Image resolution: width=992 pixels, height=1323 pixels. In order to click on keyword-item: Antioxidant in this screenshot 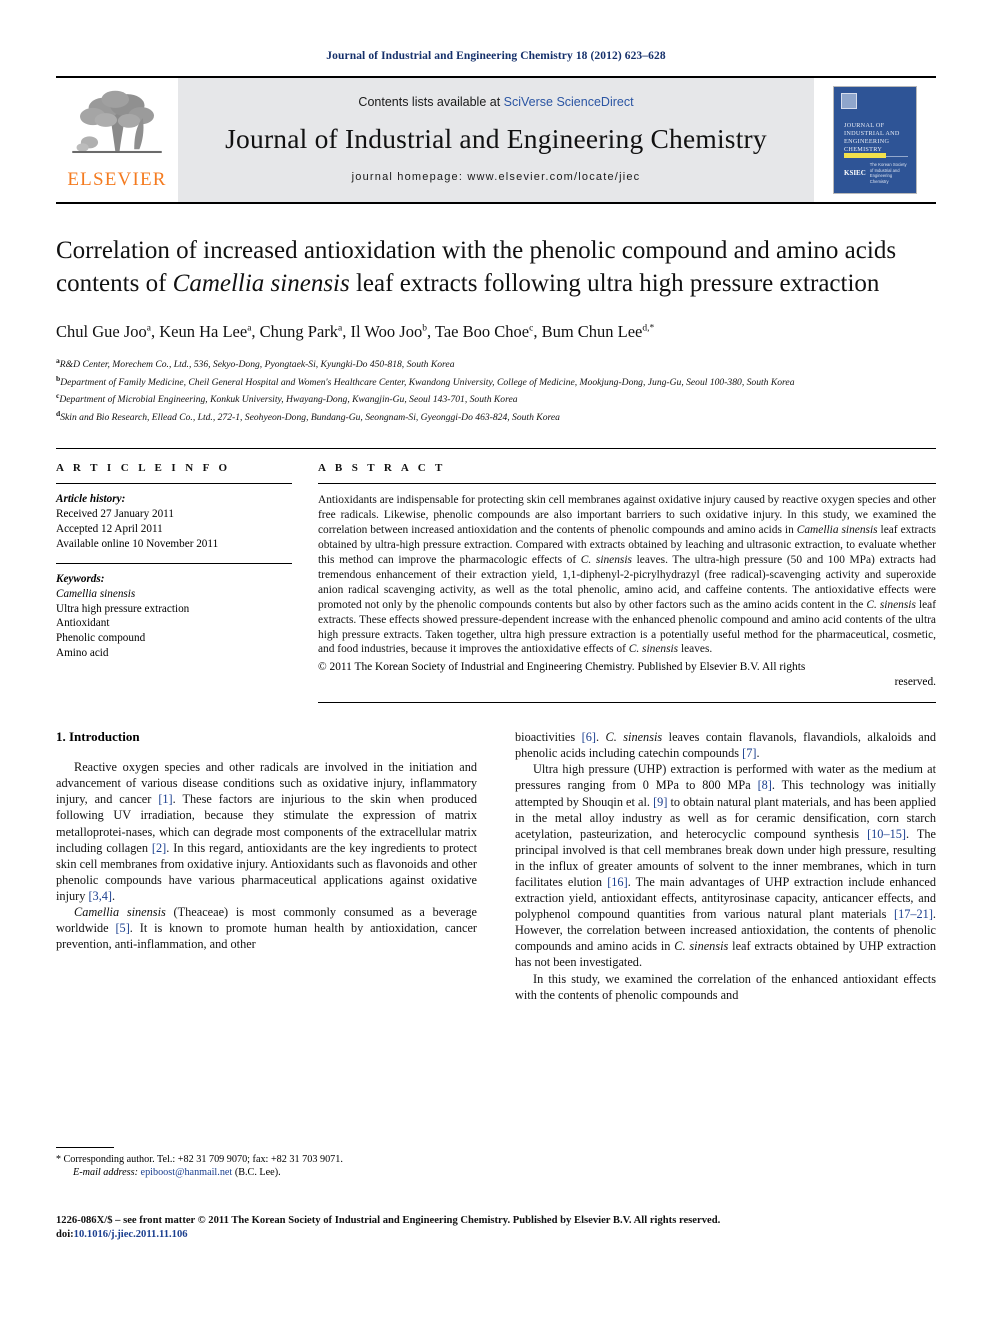, I will do `click(83, 623)`.